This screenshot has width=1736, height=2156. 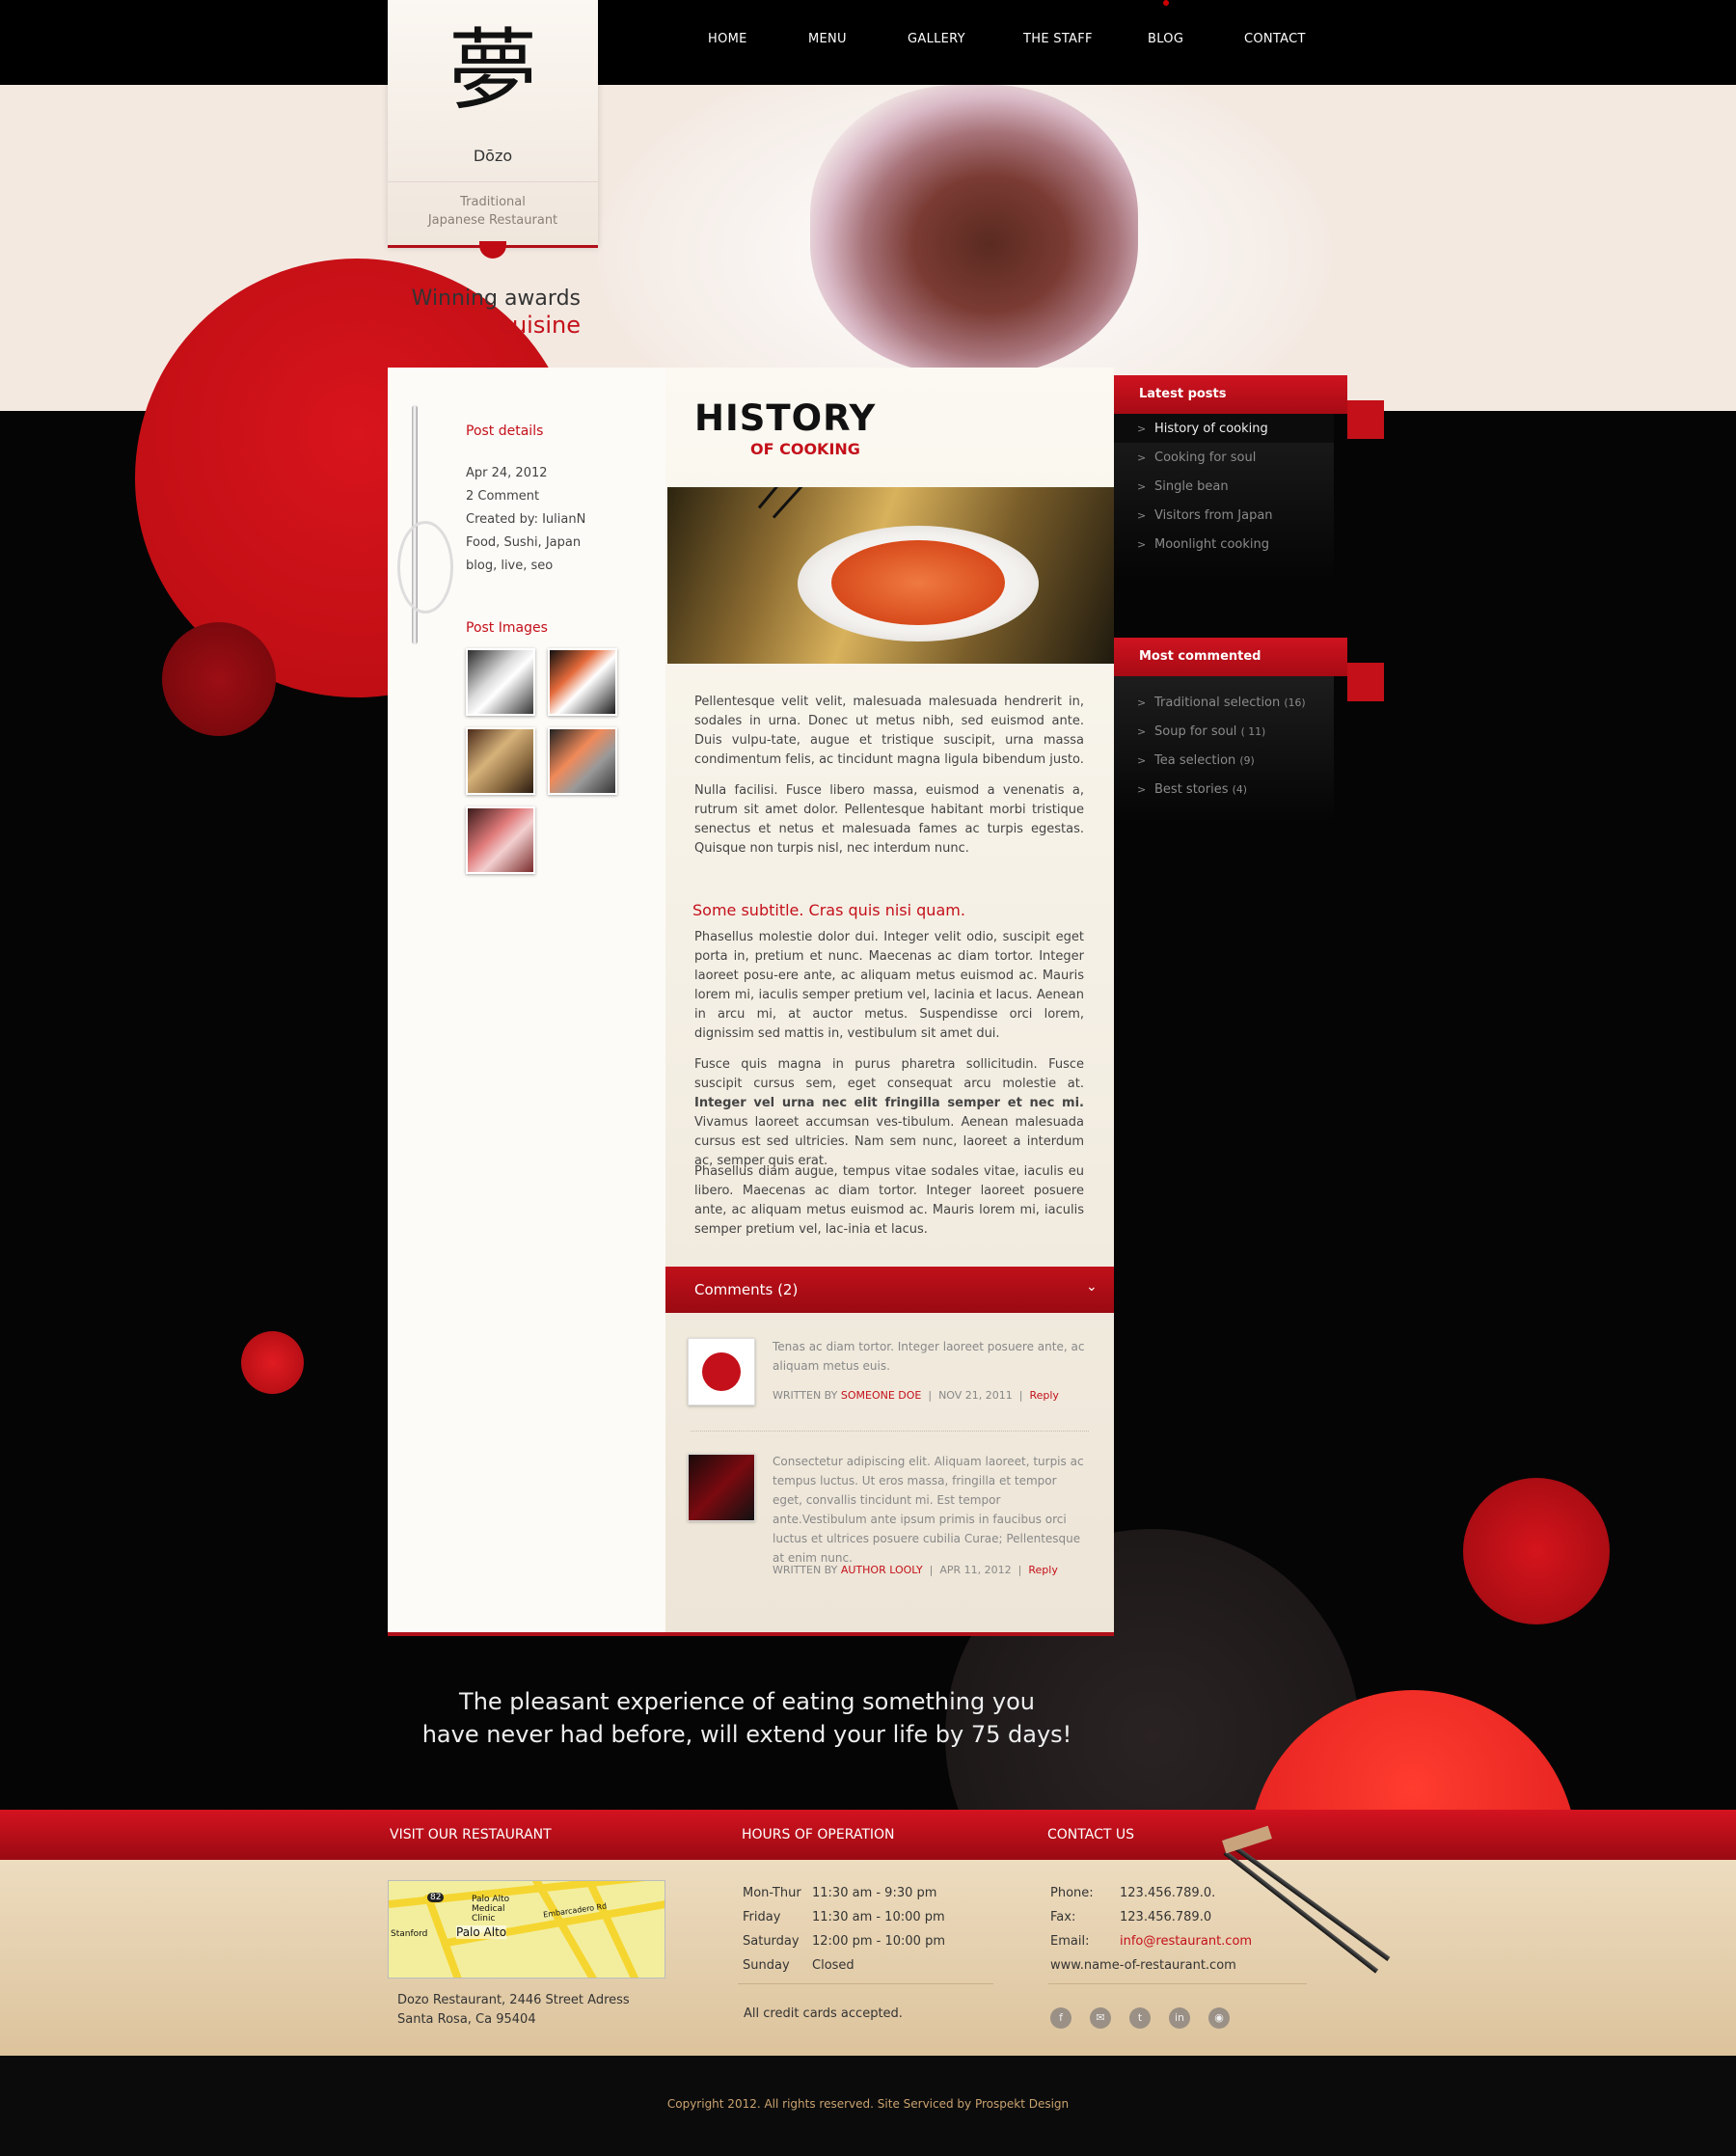 I want to click on twitter-icon: t, so click(x=1140, y=2018).